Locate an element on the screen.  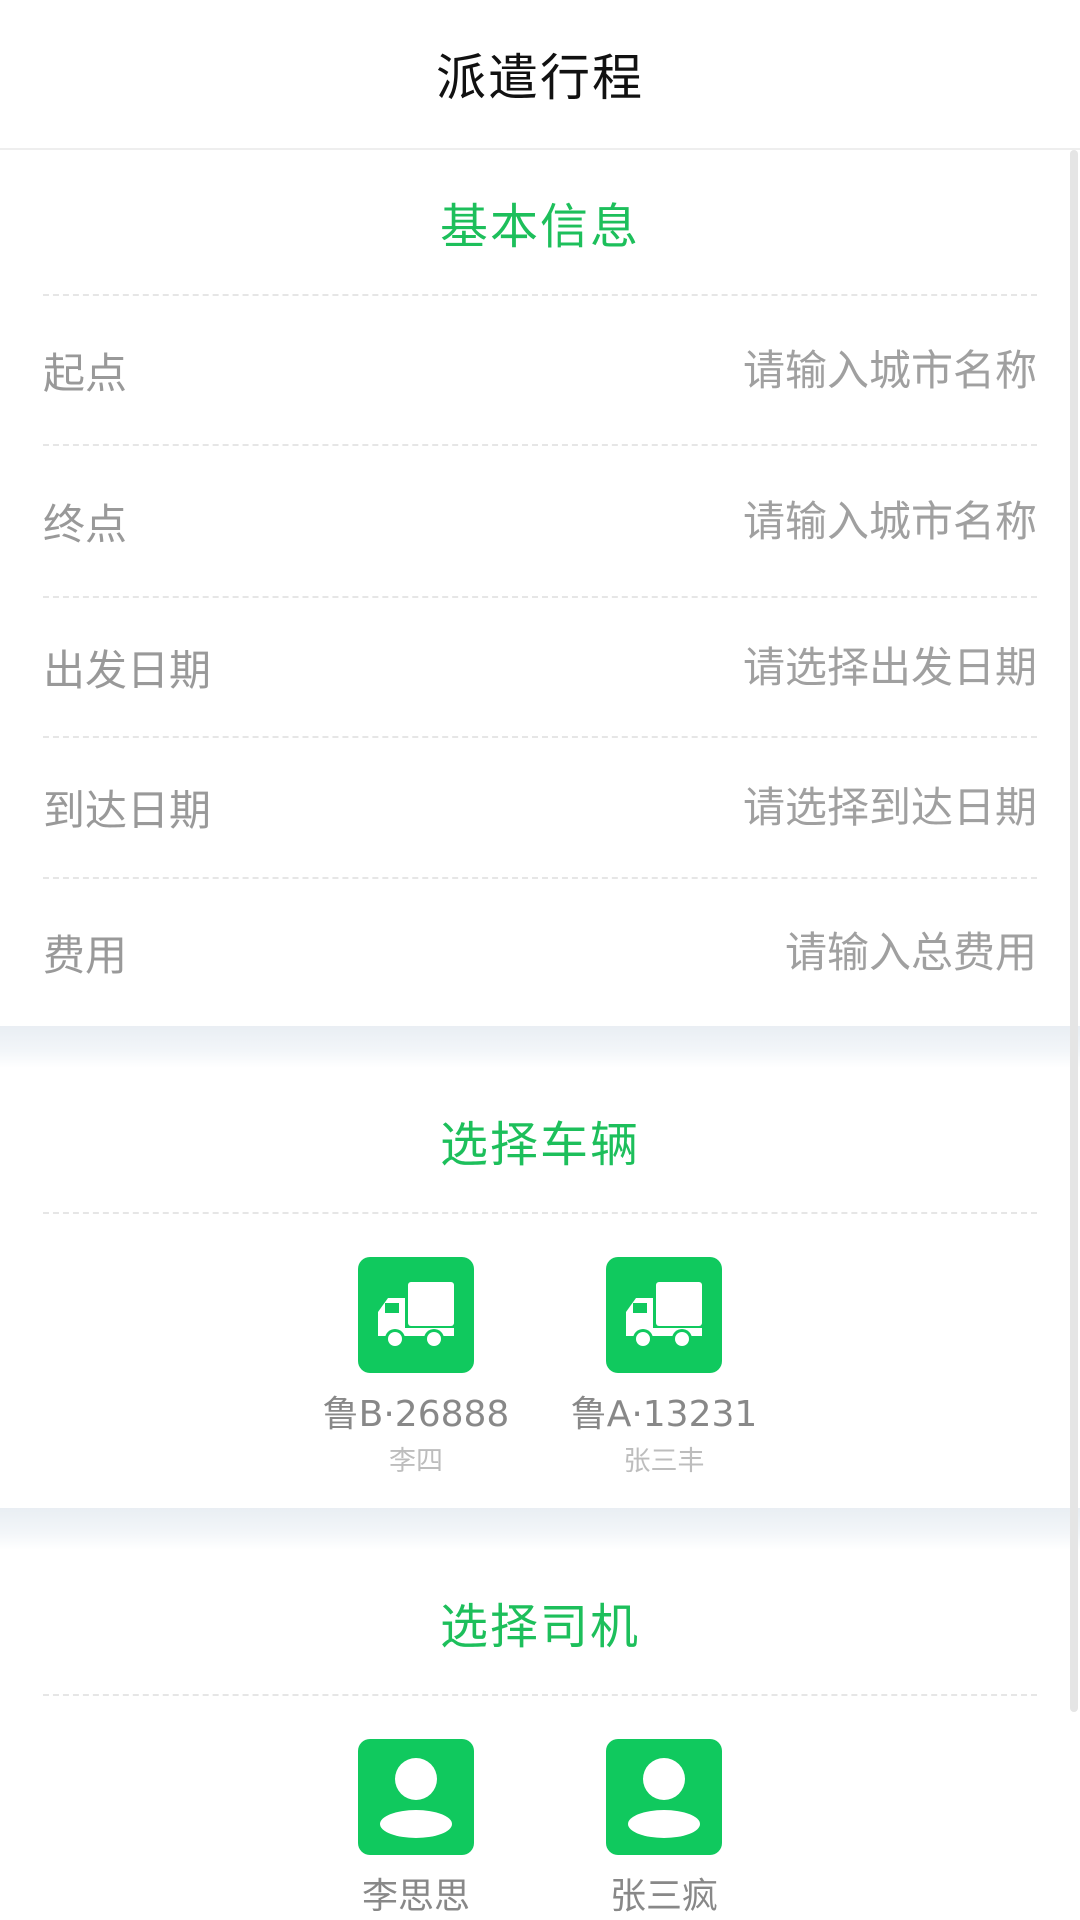
origin-row: 起点 is located at coordinates (540, 370).